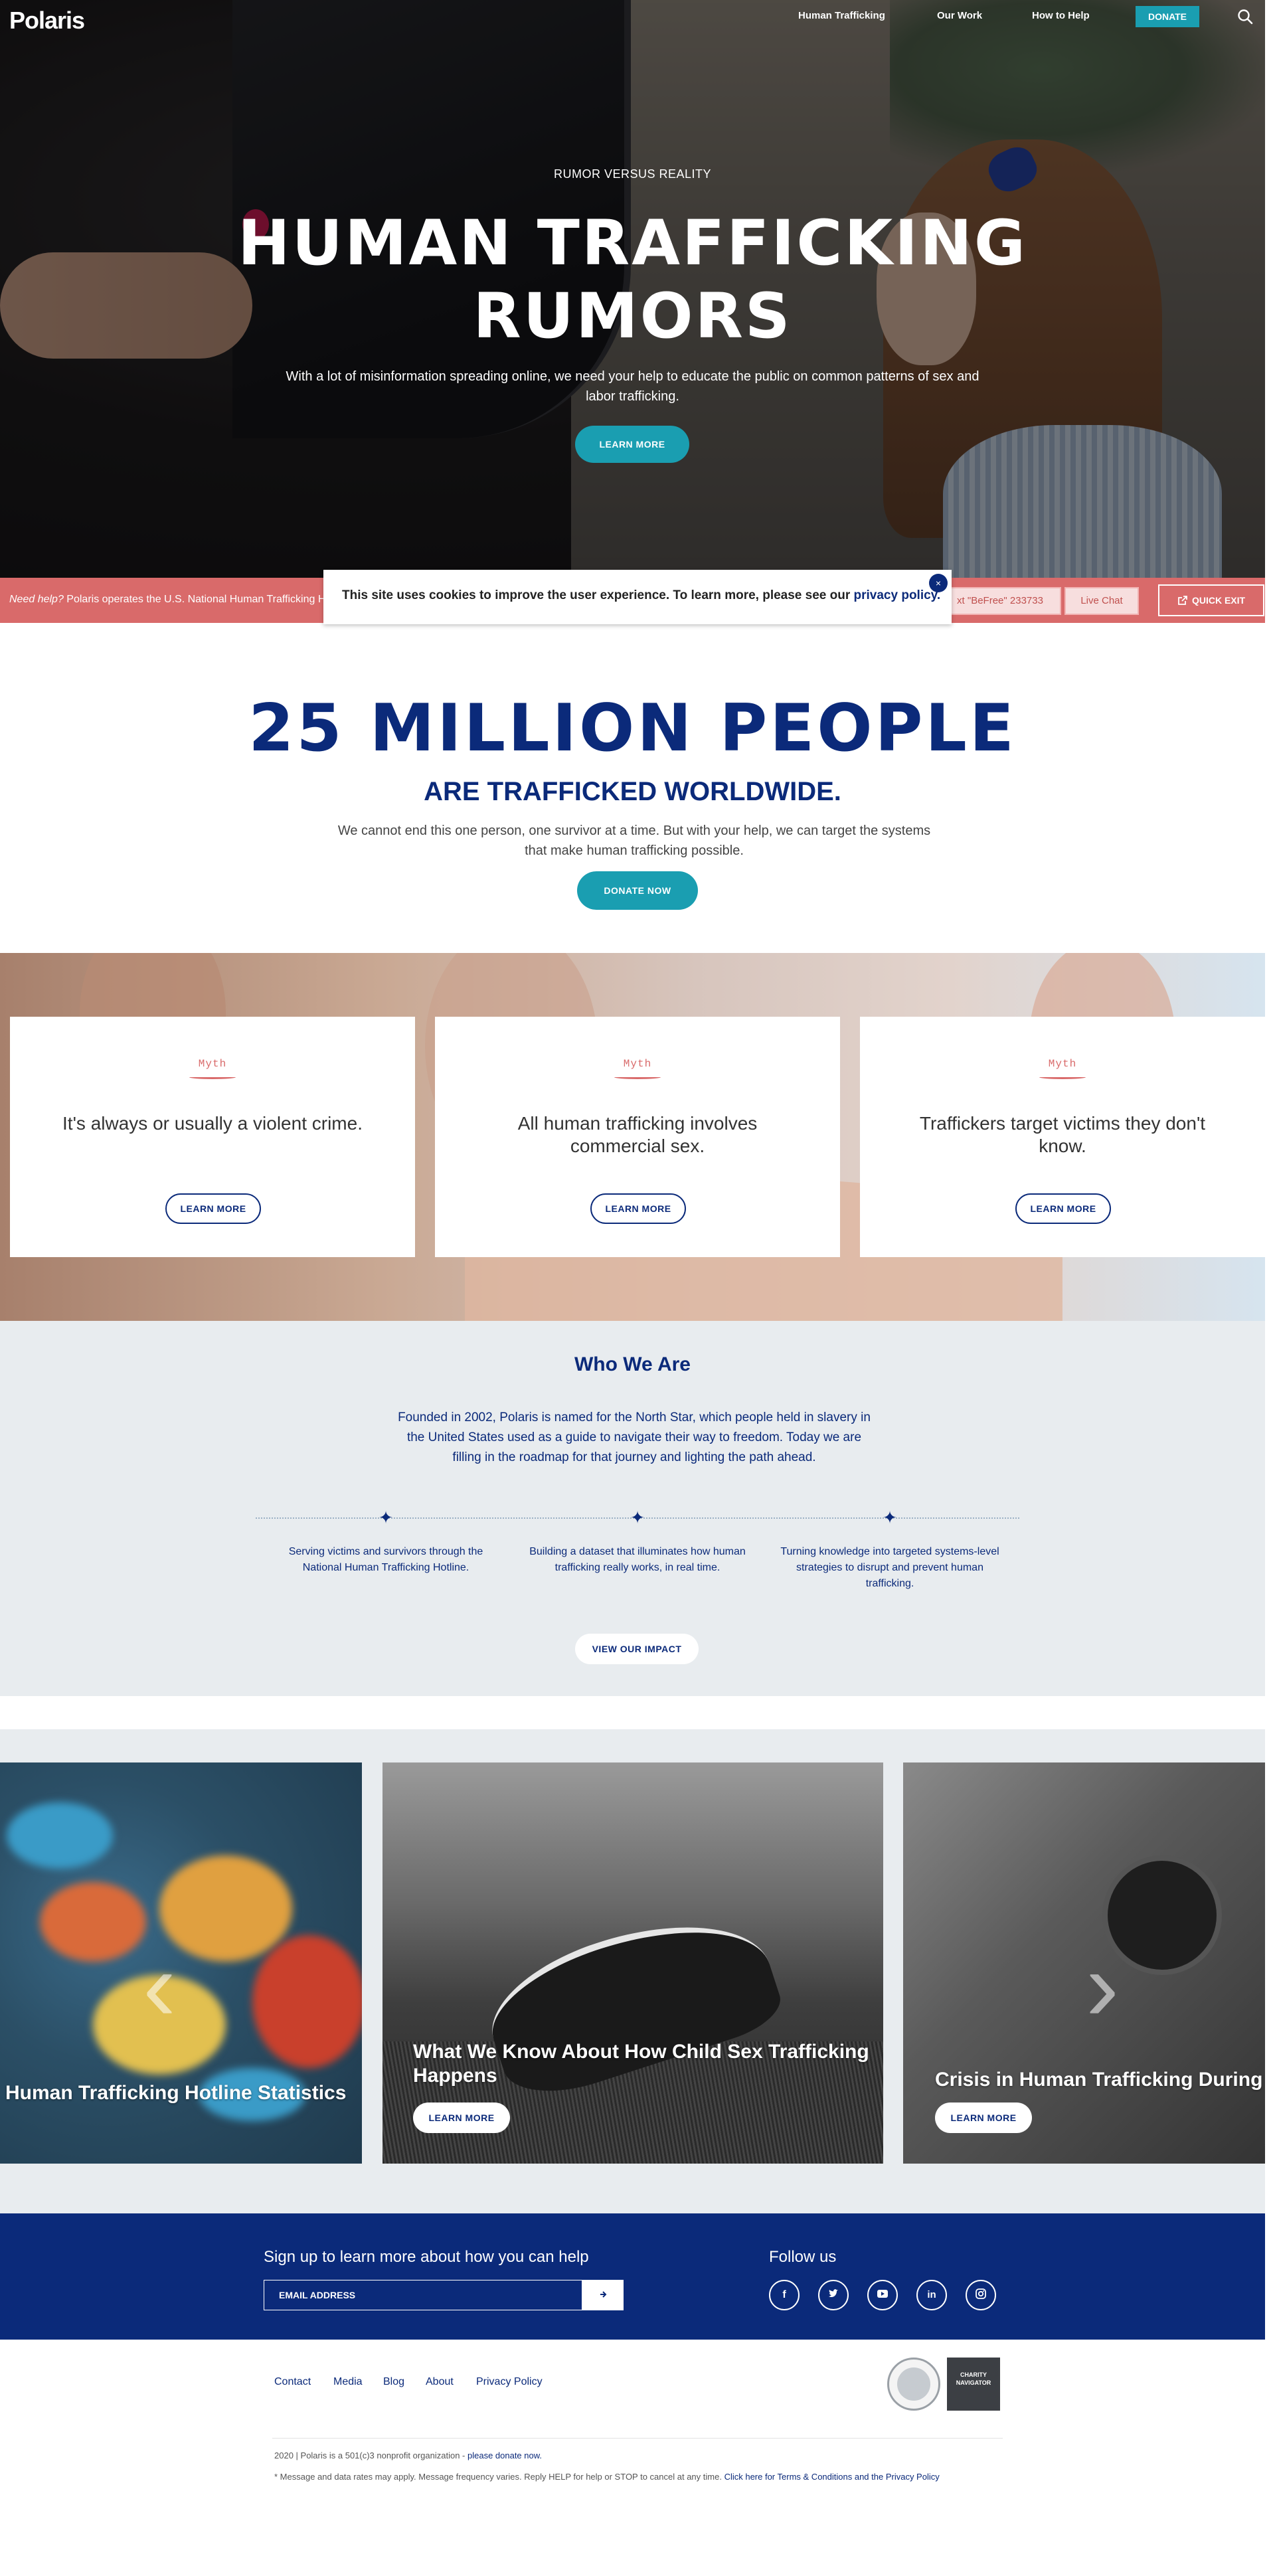 Image resolution: width=1275 pixels, height=2576 pixels. I want to click on hero-eyebrow: RUMOR VERSUS REALITY, so click(632, 174).